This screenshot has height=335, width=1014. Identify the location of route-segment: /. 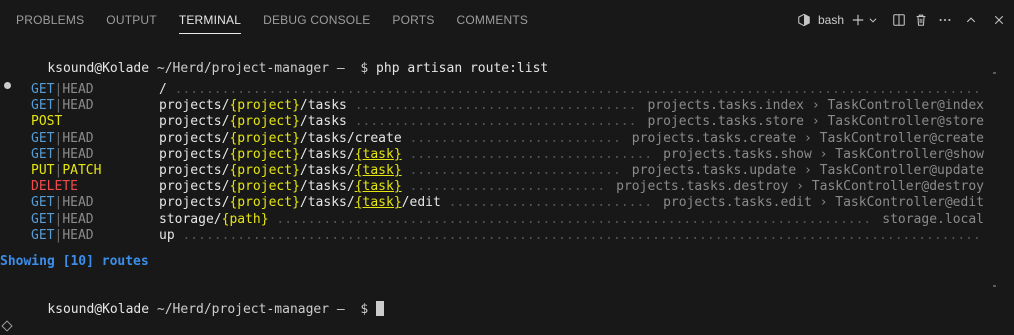
(163, 89).